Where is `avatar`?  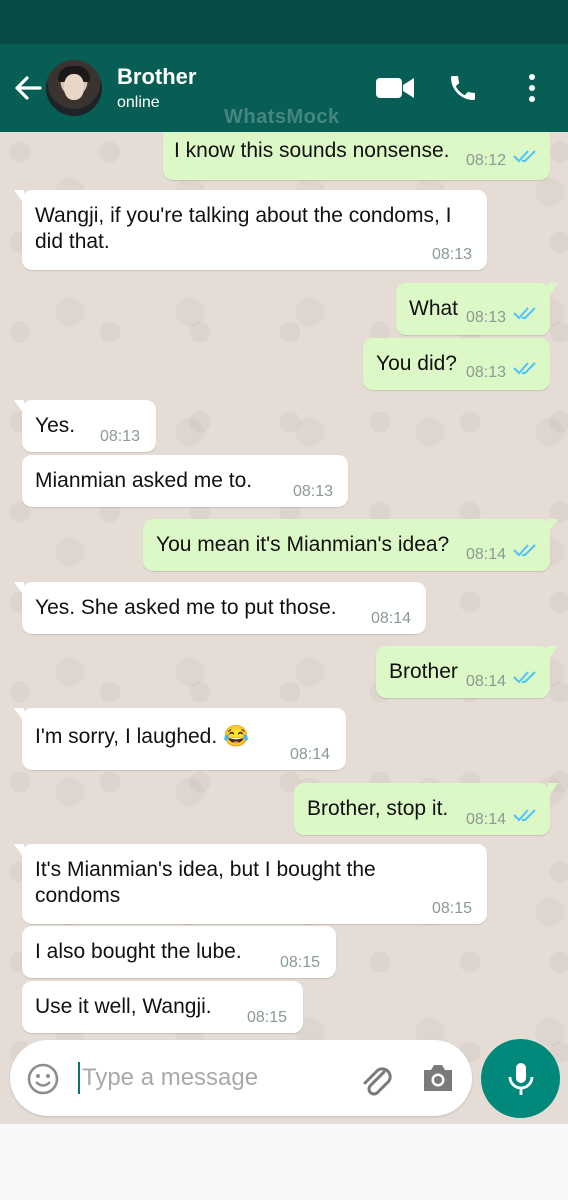
avatar is located at coordinates (74, 88).